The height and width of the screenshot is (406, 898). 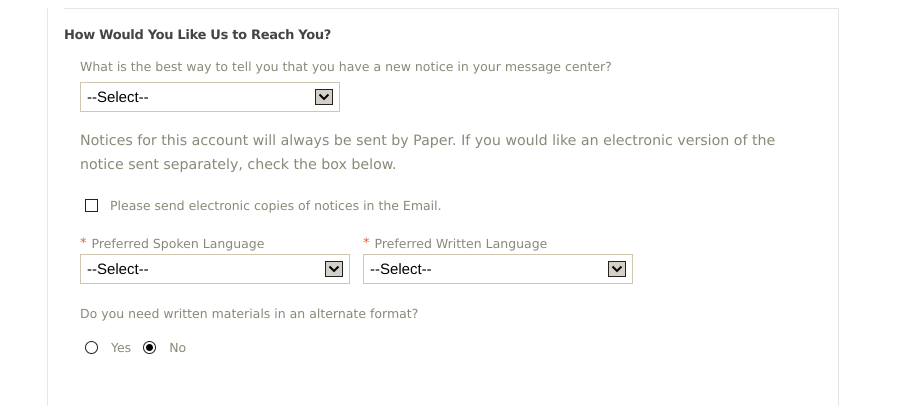 What do you see at coordinates (250, 313) in the screenshot?
I see `question-label: Do you need written materials in an alternate format?` at bounding box center [250, 313].